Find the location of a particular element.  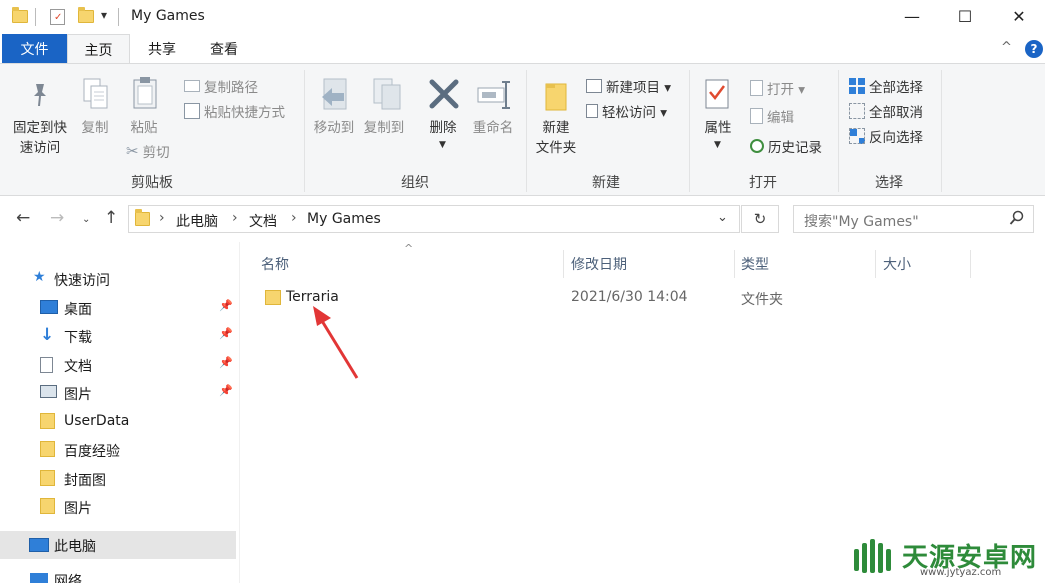

nav-item-downloads: ↓ 下载 📌 is located at coordinates (120, 336).